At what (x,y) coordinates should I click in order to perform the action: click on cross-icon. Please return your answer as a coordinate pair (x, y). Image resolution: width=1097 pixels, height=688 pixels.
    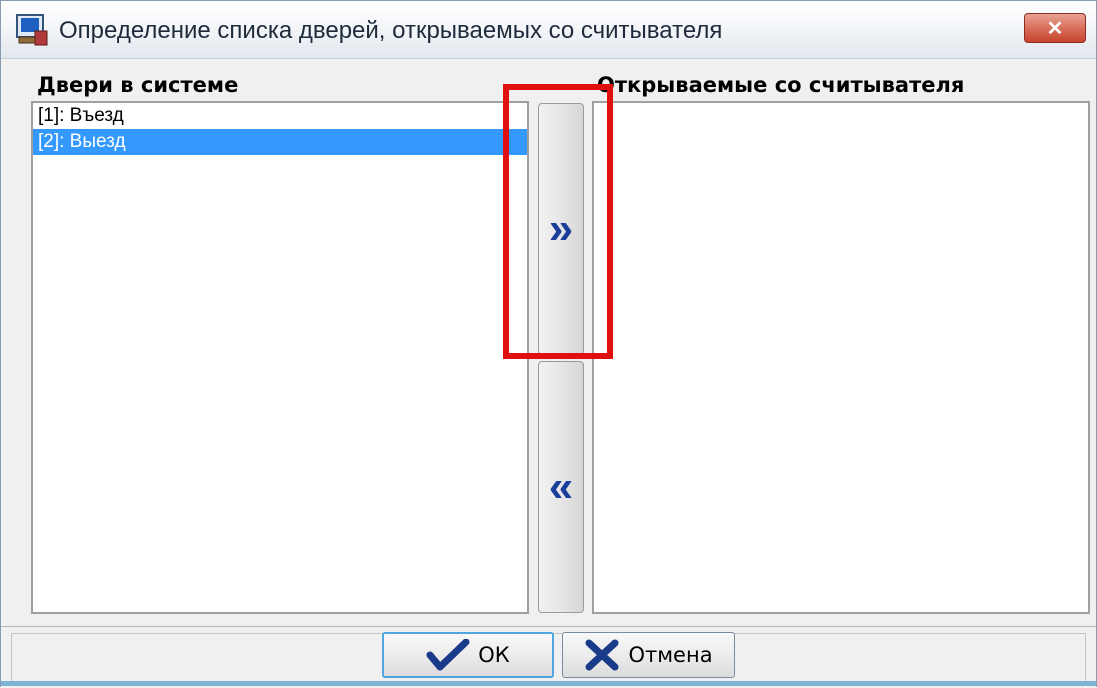
    Looking at the image, I should click on (602, 655).